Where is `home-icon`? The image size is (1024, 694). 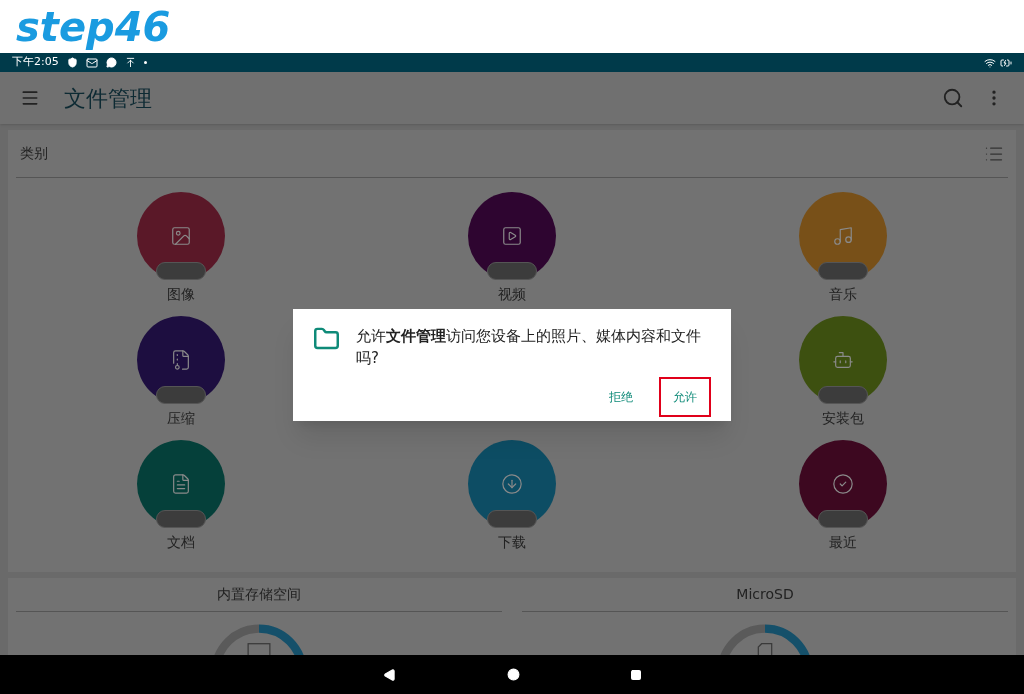
home-icon is located at coordinates (513, 674).